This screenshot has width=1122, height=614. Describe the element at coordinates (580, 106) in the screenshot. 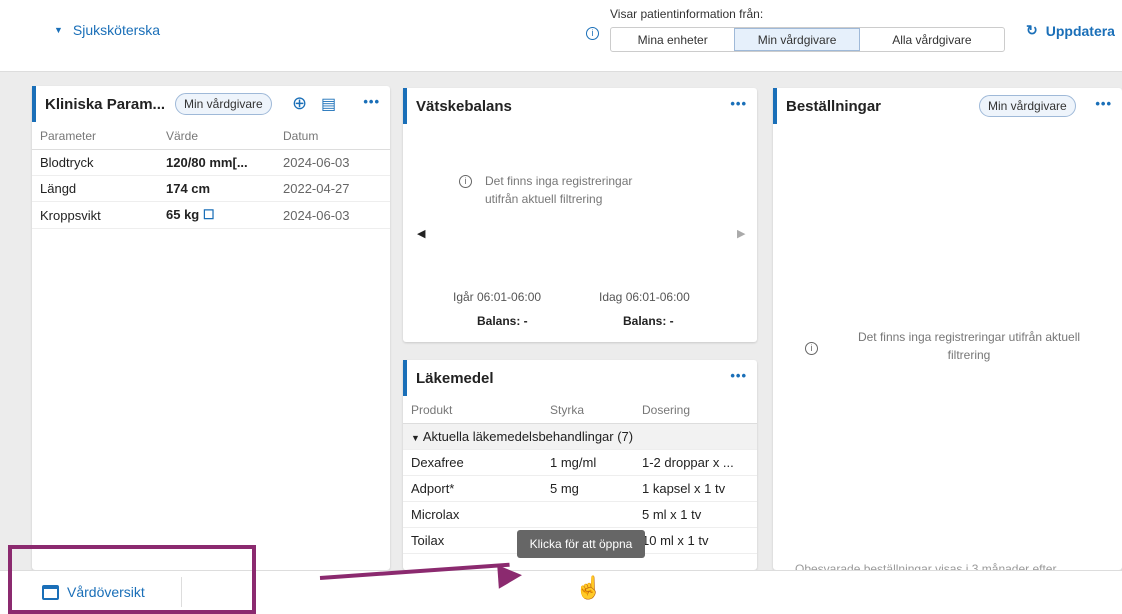

I see `fluid-header: Vätskebalans •••` at that location.